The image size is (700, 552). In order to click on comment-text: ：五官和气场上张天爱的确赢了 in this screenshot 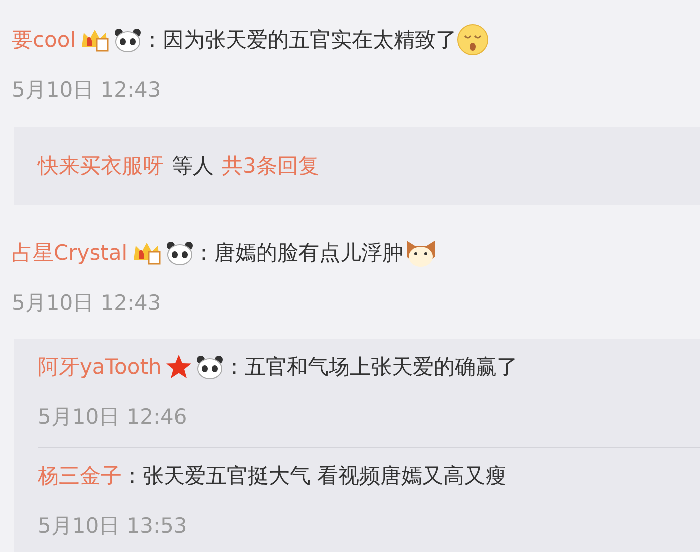, I will do `click(371, 367)`.